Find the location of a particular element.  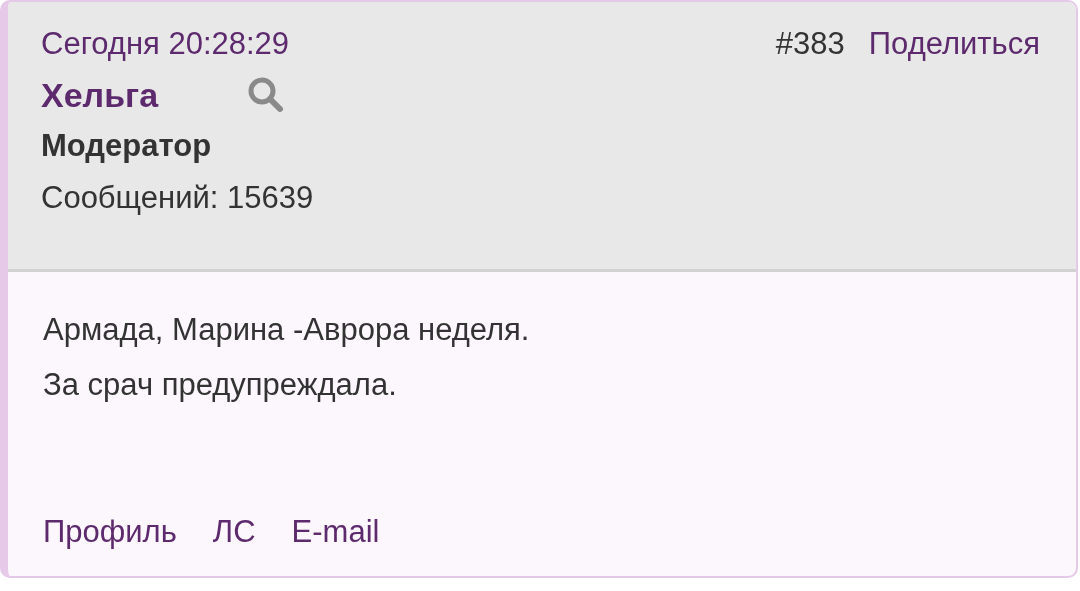

post-count: Сообщений: 15639 is located at coordinates (178, 198).